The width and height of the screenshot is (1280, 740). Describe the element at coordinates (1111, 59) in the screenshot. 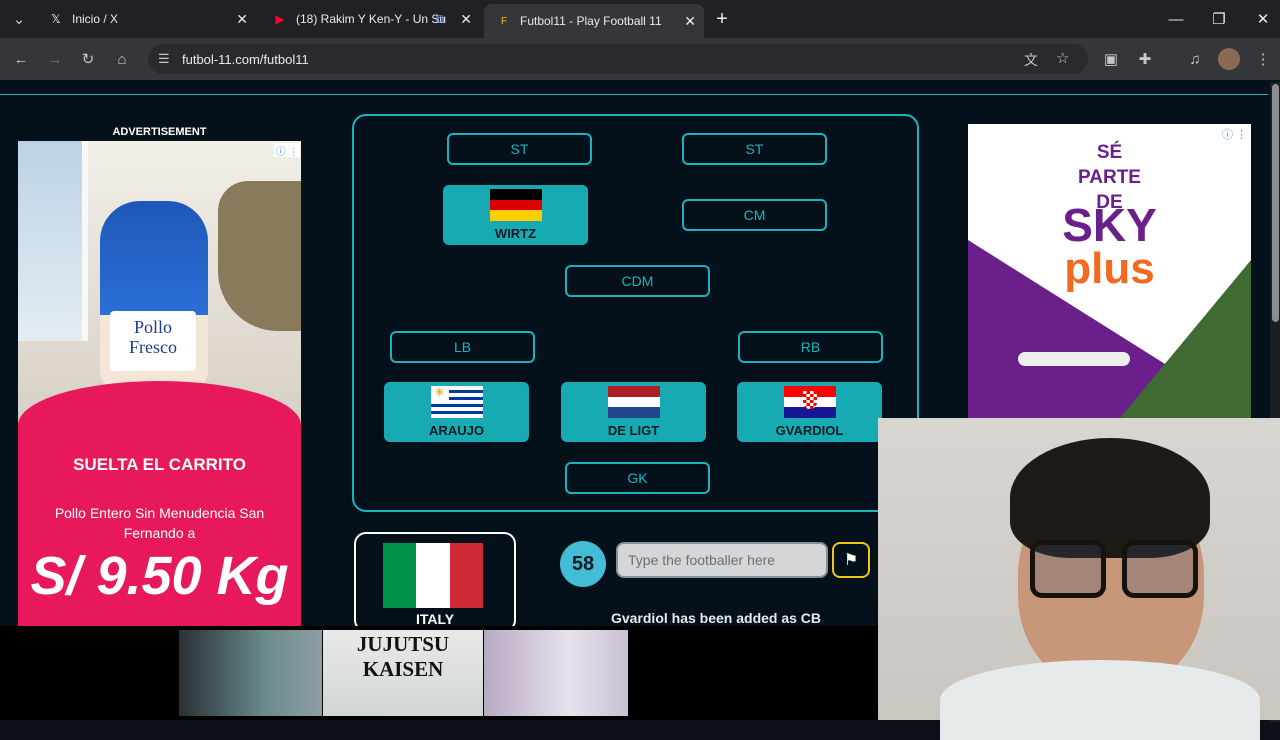

I see `tab-groups-icon: ▣` at that location.